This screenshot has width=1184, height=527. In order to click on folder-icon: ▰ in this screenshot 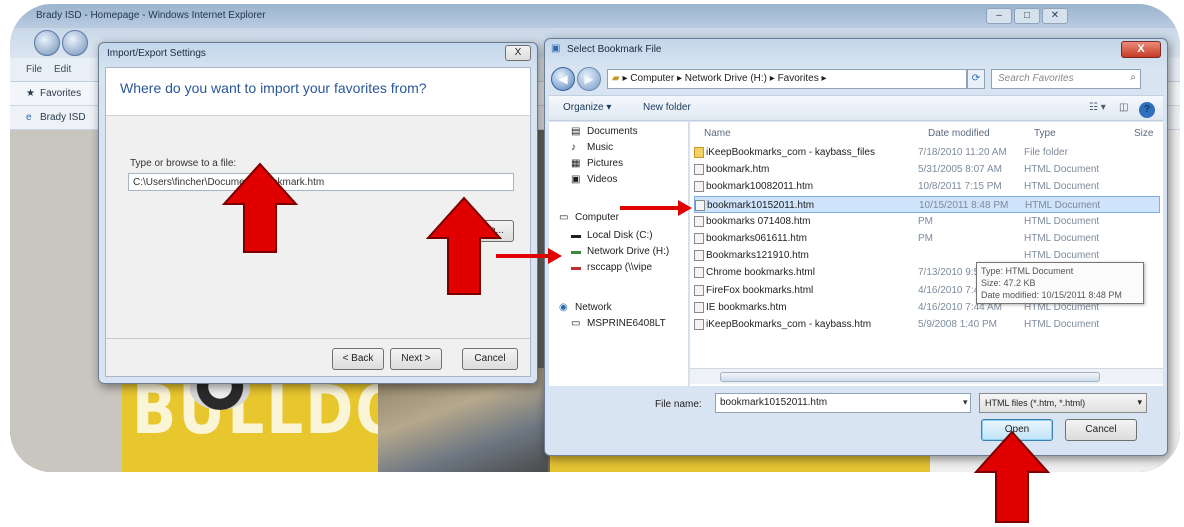, I will do `click(616, 78)`.